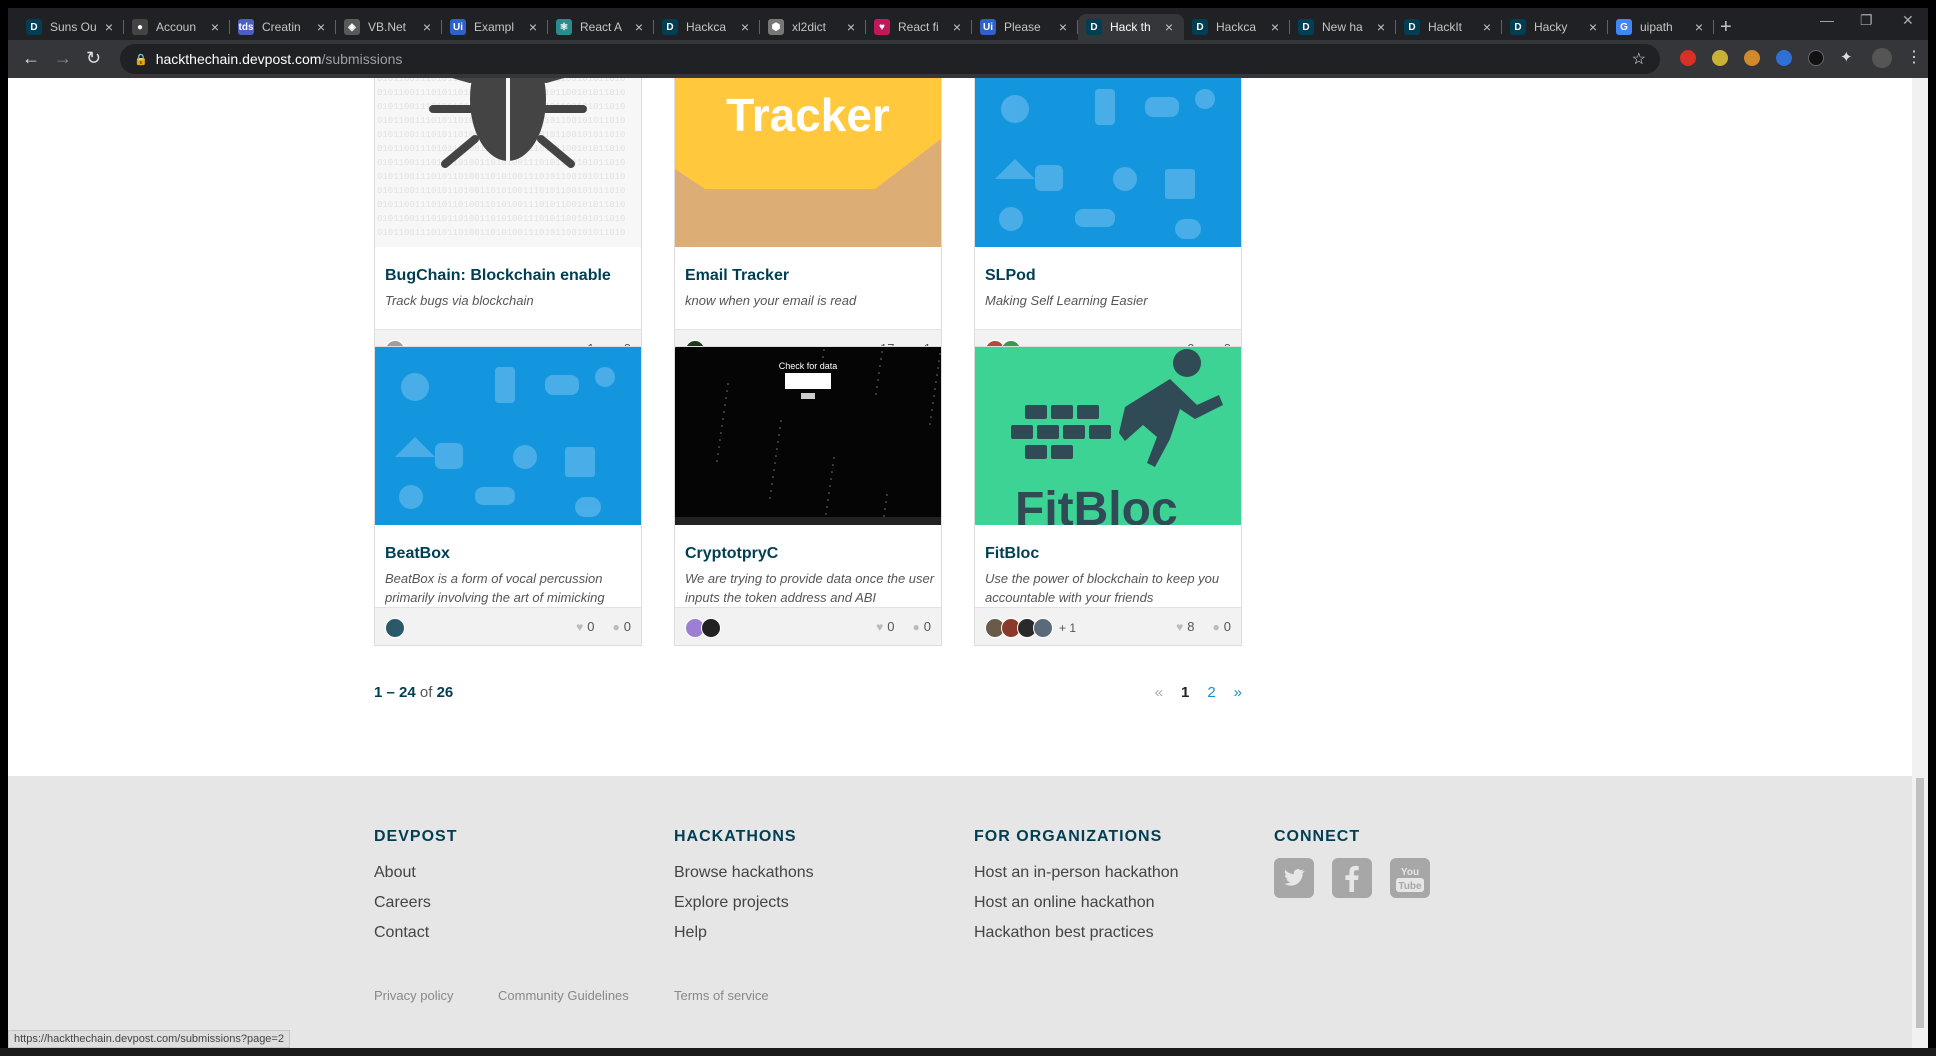 The width and height of the screenshot is (1936, 1056). I want to click on submission-card: SLPodMaking Self Learning Easier♥0●0, so click(1108, 223).